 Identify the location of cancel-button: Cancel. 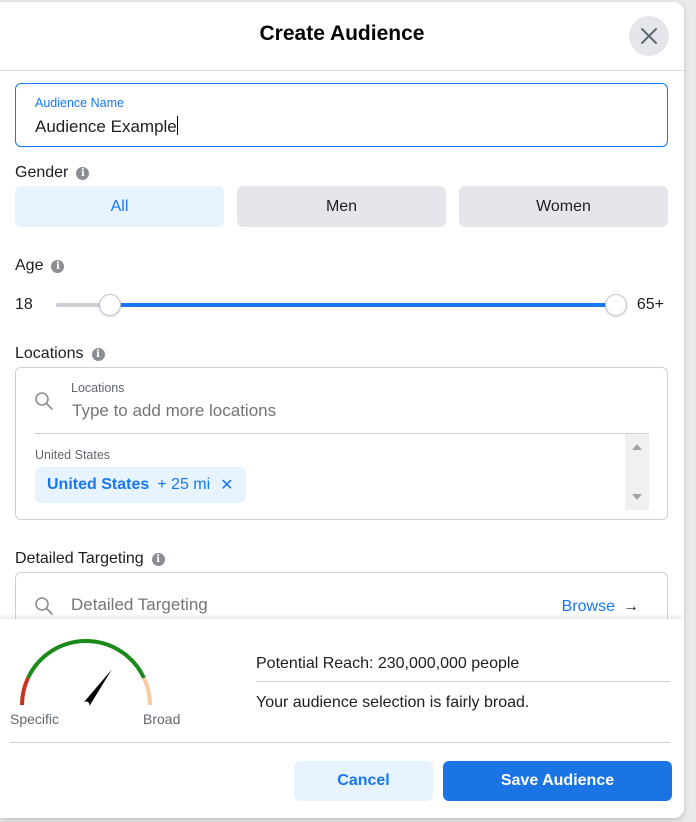
(363, 781).